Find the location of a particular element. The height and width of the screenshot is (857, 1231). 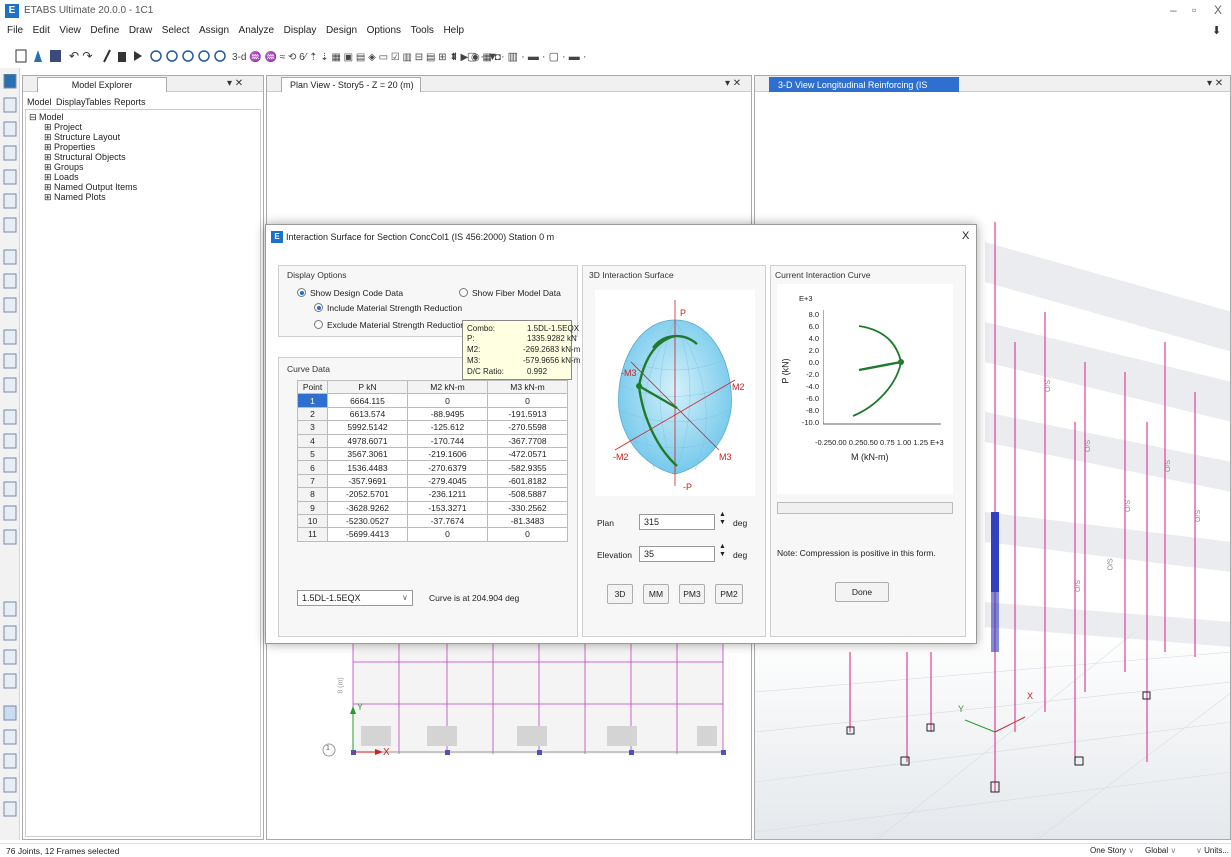

table-cell: 5992.5142 is located at coordinates (367, 427).